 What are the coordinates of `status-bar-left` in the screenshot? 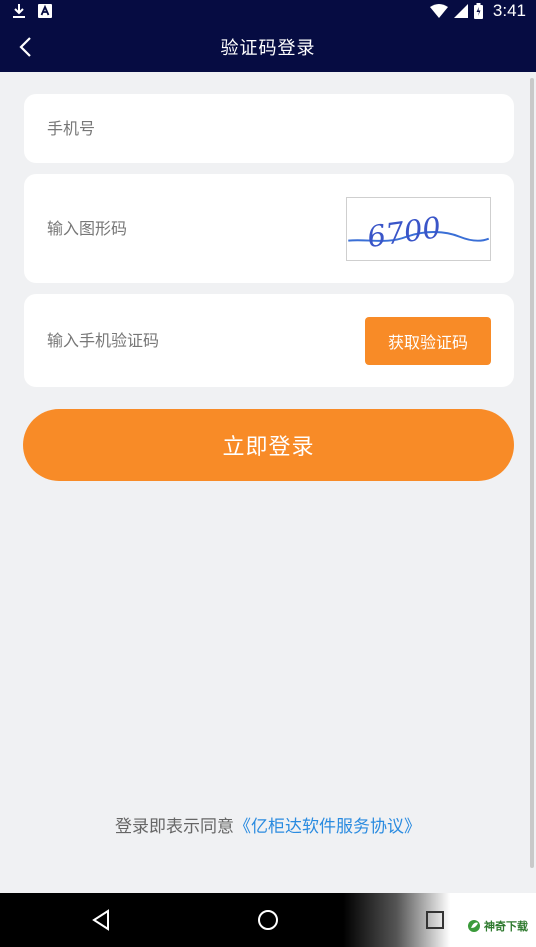 It's located at (32, 11).